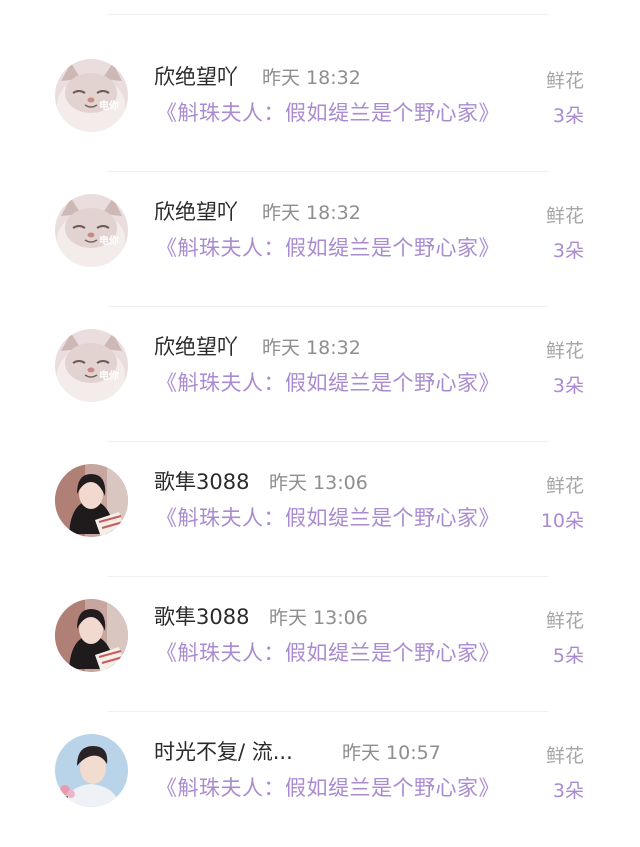 Image resolution: width=640 pixels, height=847 pixels. What do you see at coordinates (562, 521) in the screenshot?
I see `gift-count: 10朵` at bounding box center [562, 521].